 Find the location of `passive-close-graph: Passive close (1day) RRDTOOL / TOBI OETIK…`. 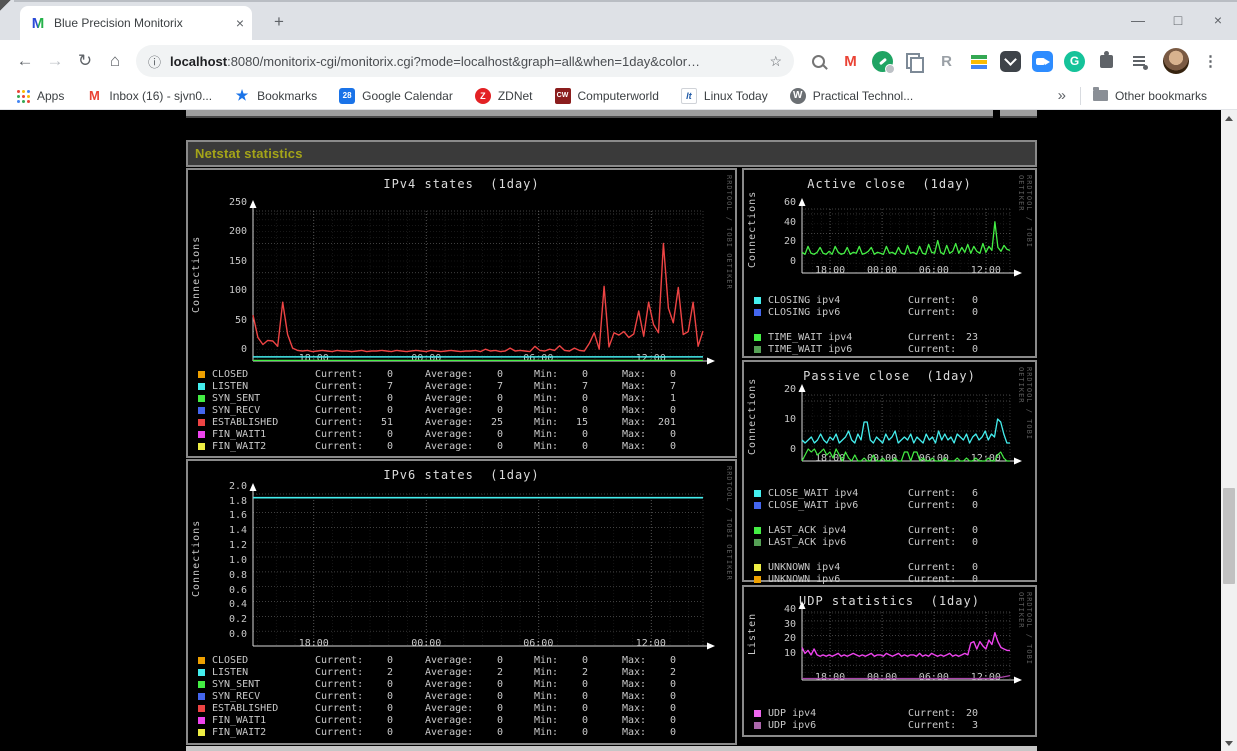

passive-close-graph: Passive close (1day) RRDTOOL / TOBI OETIK… is located at coordinates (889, 472).